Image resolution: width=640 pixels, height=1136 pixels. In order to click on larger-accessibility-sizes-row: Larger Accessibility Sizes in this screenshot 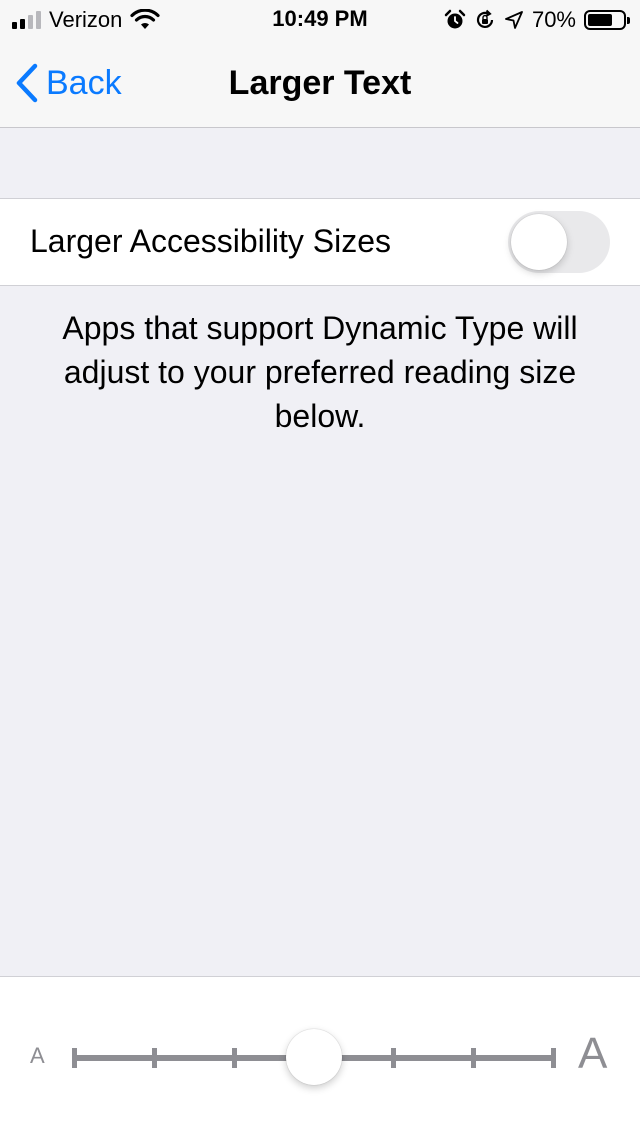, I will do `click(320, 242)`.